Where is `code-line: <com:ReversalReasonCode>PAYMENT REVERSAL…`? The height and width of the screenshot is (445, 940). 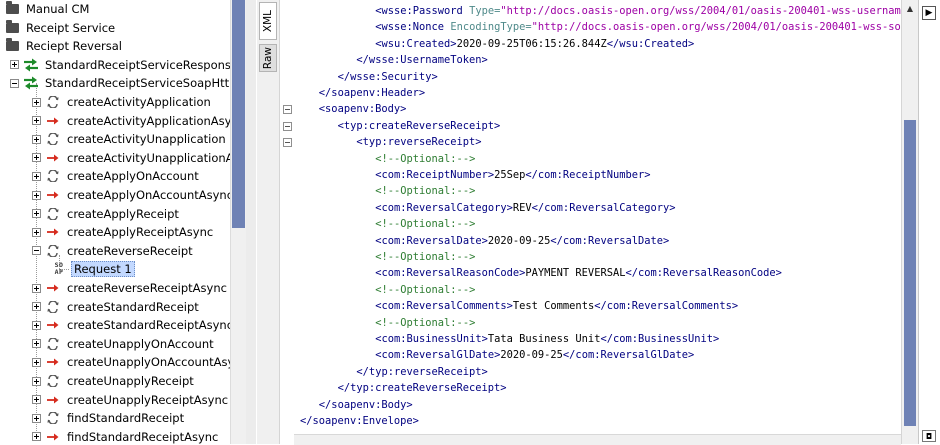 code-line: <com:ReversalReasonCode>PAYMENT REVERSAL… is located at coordinates (578, 273).